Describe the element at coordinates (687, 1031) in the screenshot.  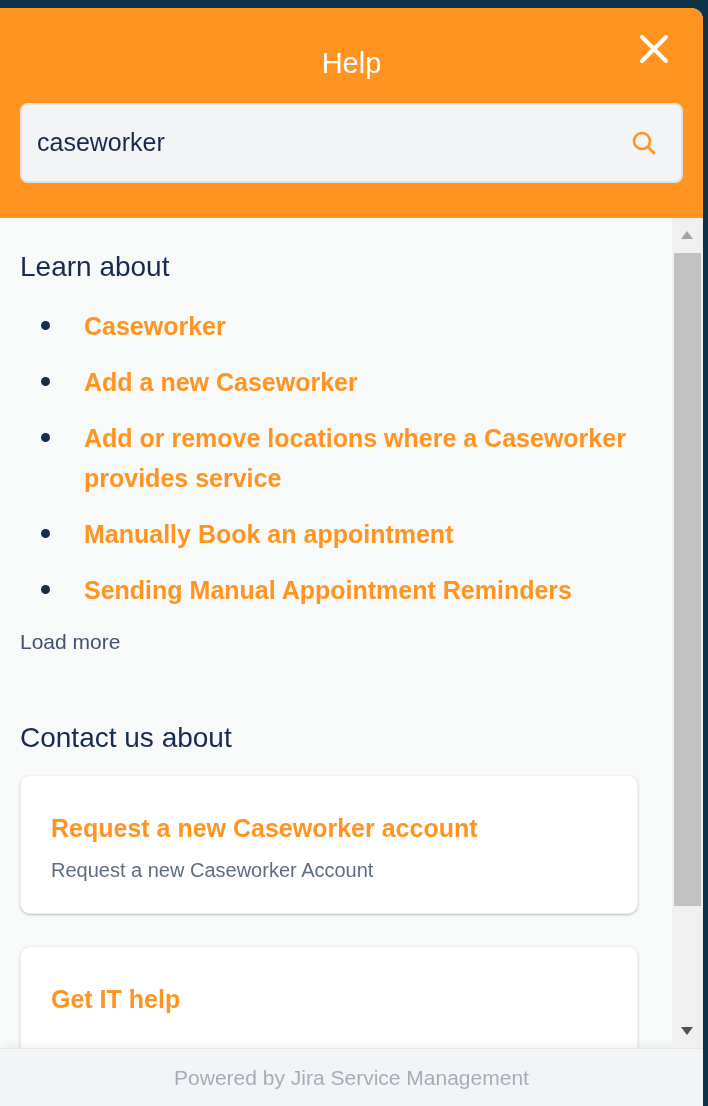
I see `scroll-down-icon` at that location.